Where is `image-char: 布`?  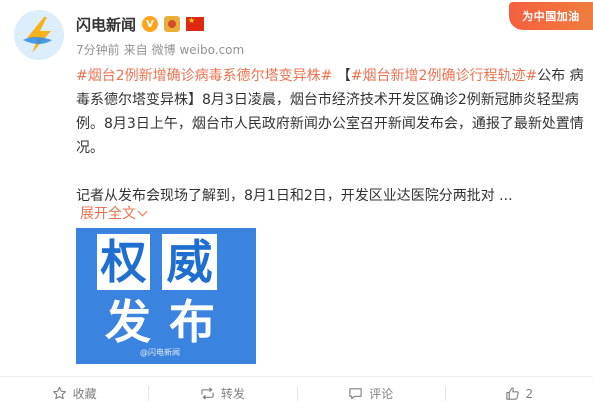 image-char: 布 is located at coordinates (192, 322).